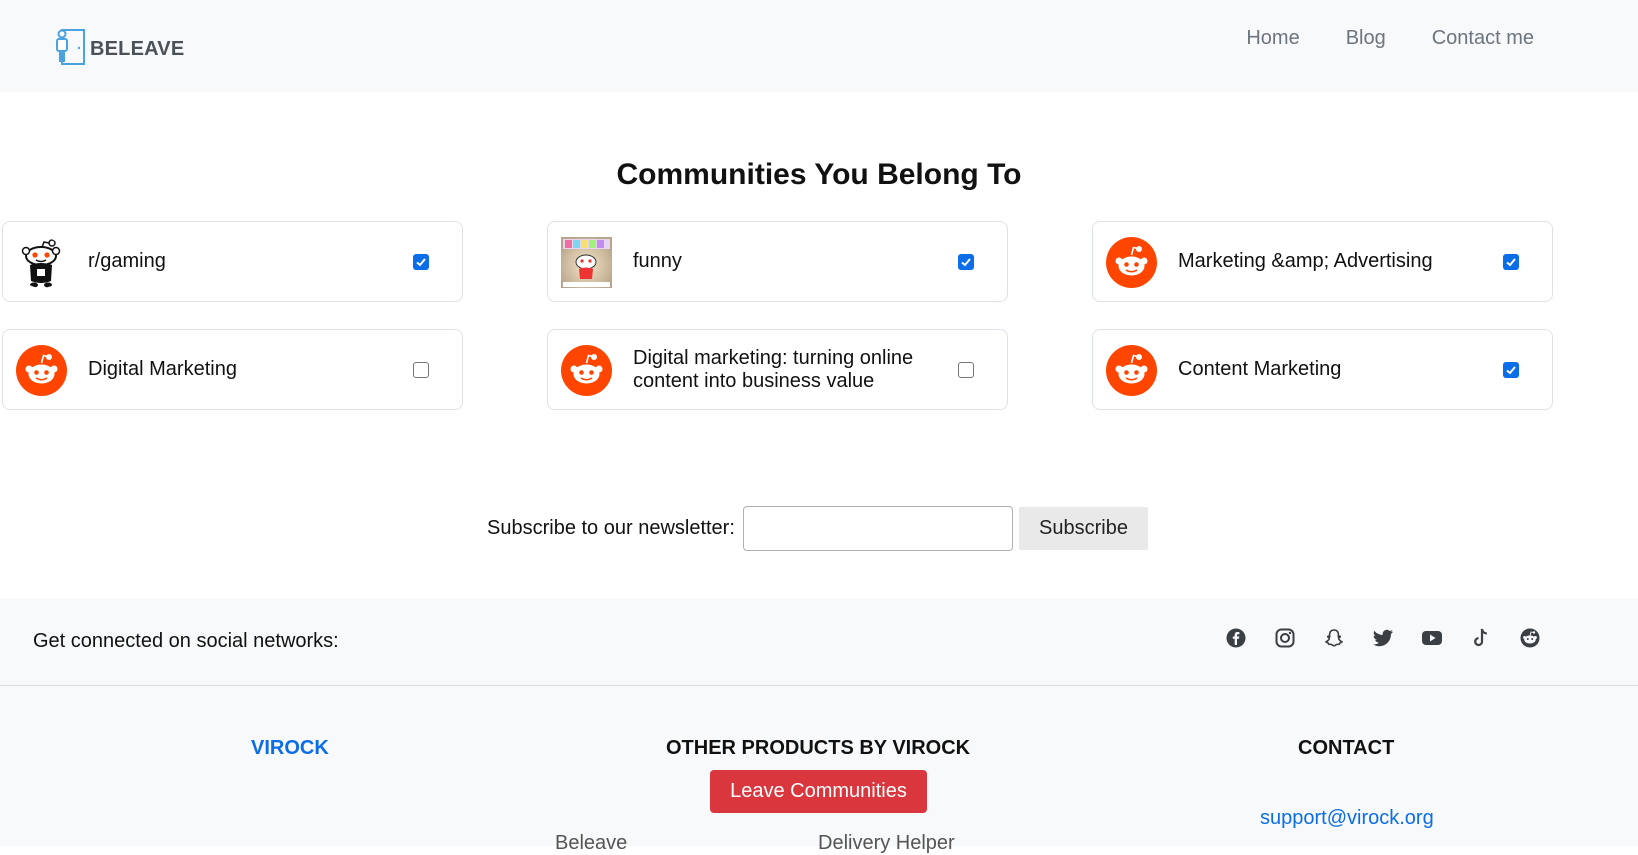 This screenshot has height=855, width=1638. Describe the element at coordinates (591, 843) in the screenshot. I see `product-link-beleave: Beleave` at that location.